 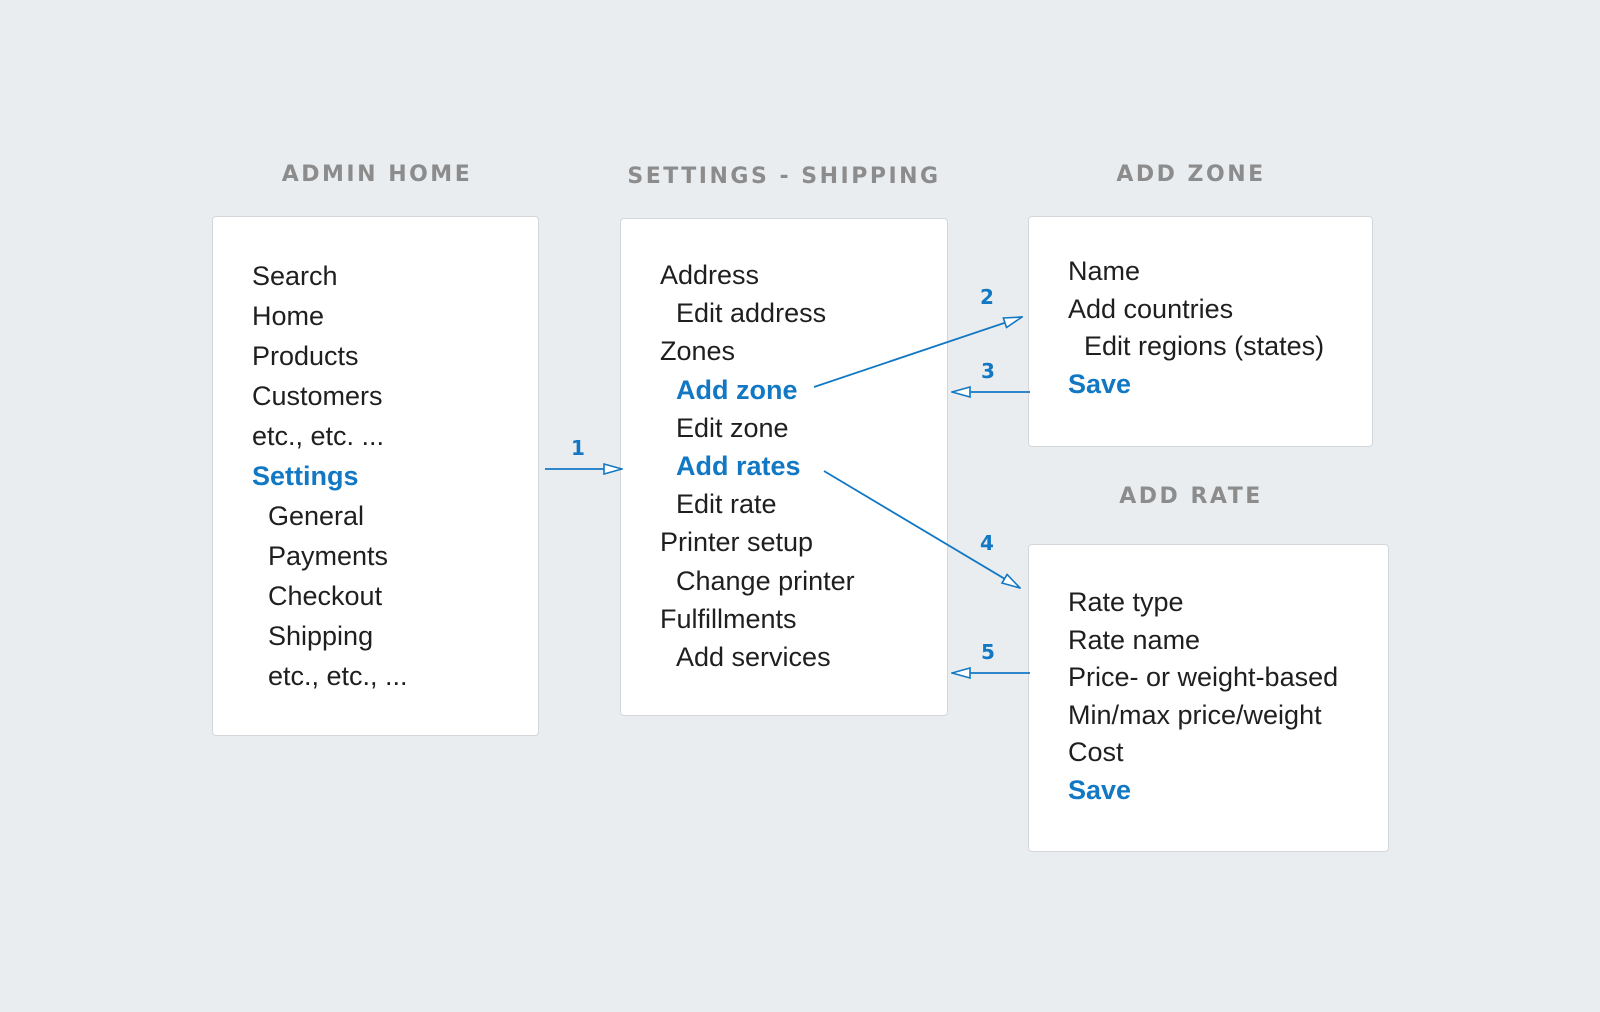 What do you see at coordinates (987, 543) in the screenshot?
I see `connector-4-label: 4` at bounding box center [987, 543].